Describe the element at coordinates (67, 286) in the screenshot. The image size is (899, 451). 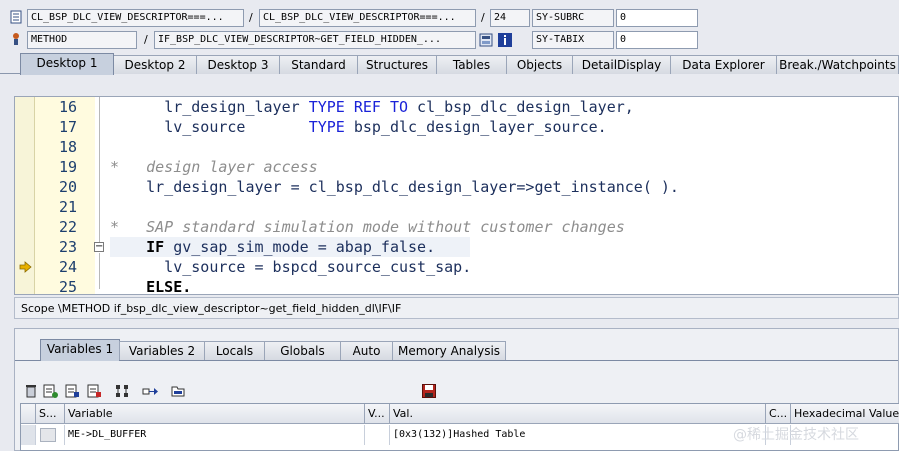
I see `line-number: 25` at that location.